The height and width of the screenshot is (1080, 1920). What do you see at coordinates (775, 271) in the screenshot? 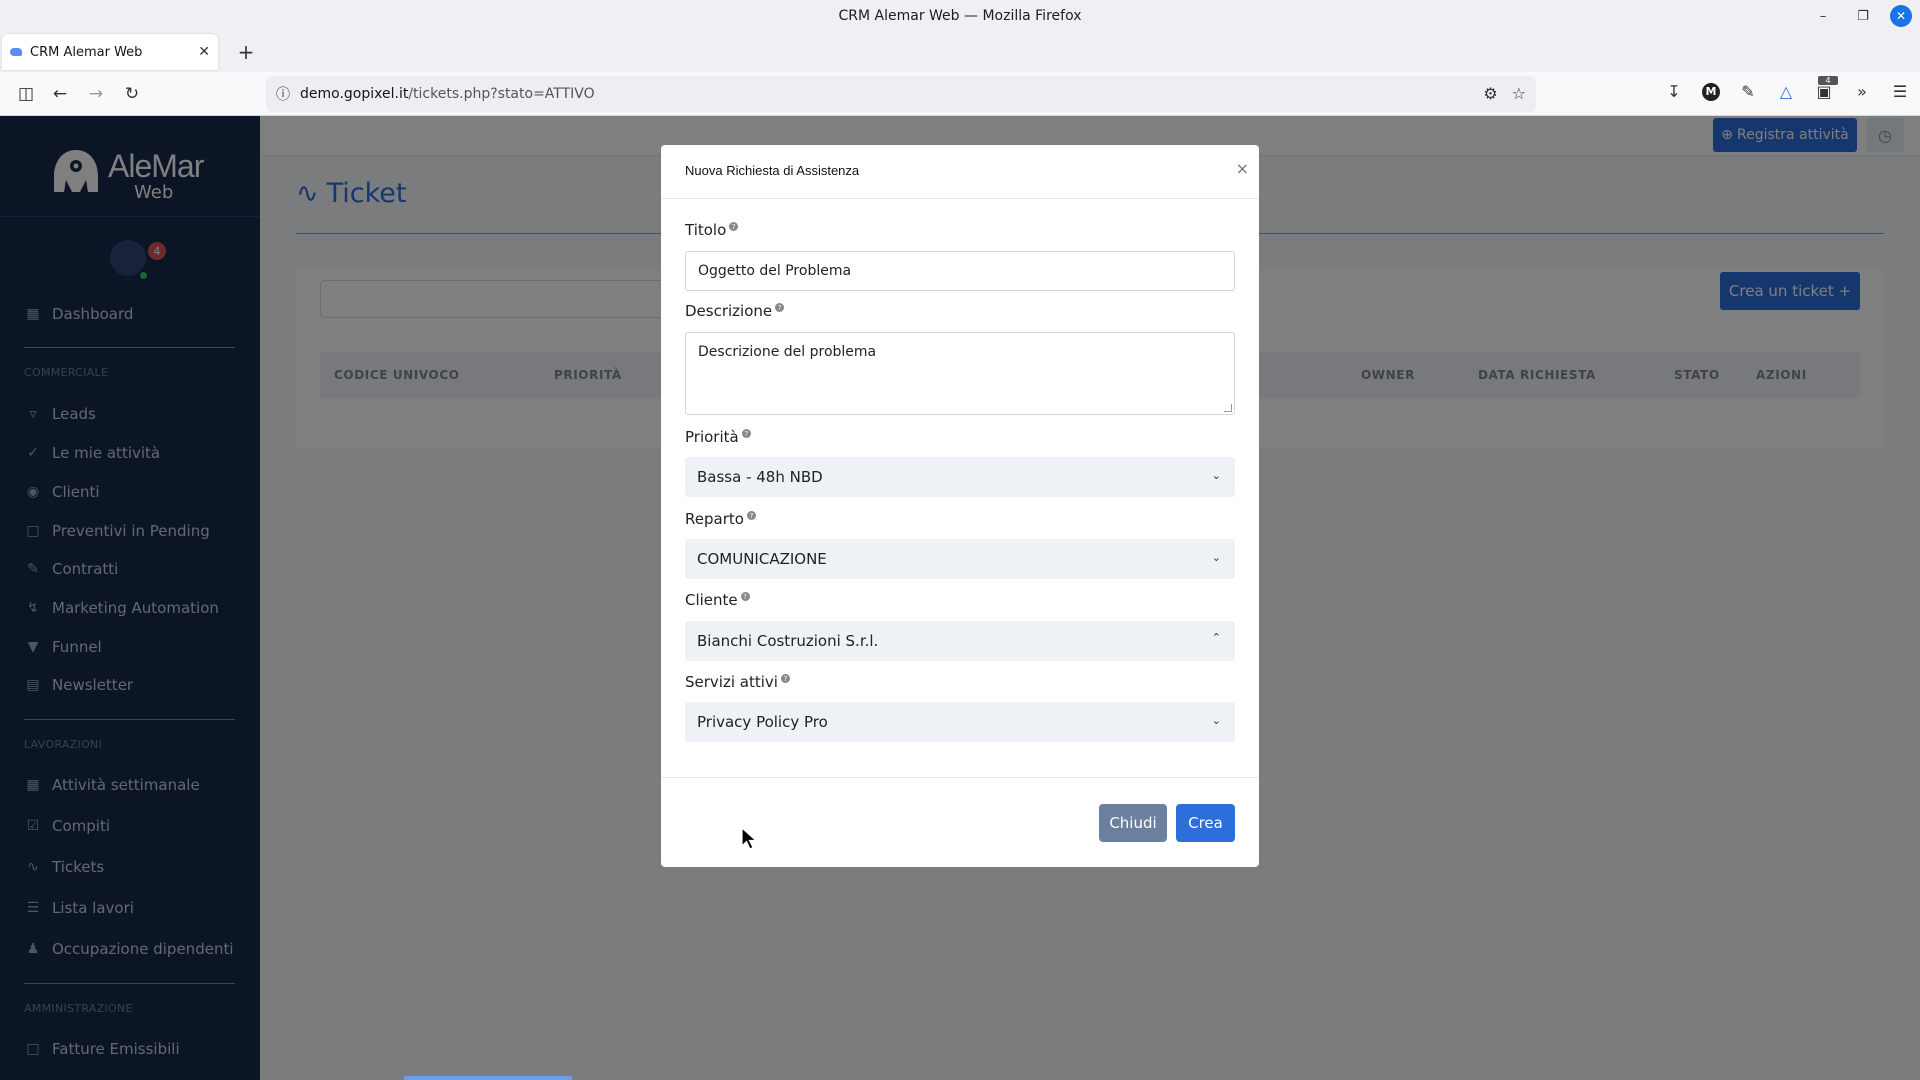
I see `titolo-value: Oggetto del Problema` at bounding box center [775, 271].